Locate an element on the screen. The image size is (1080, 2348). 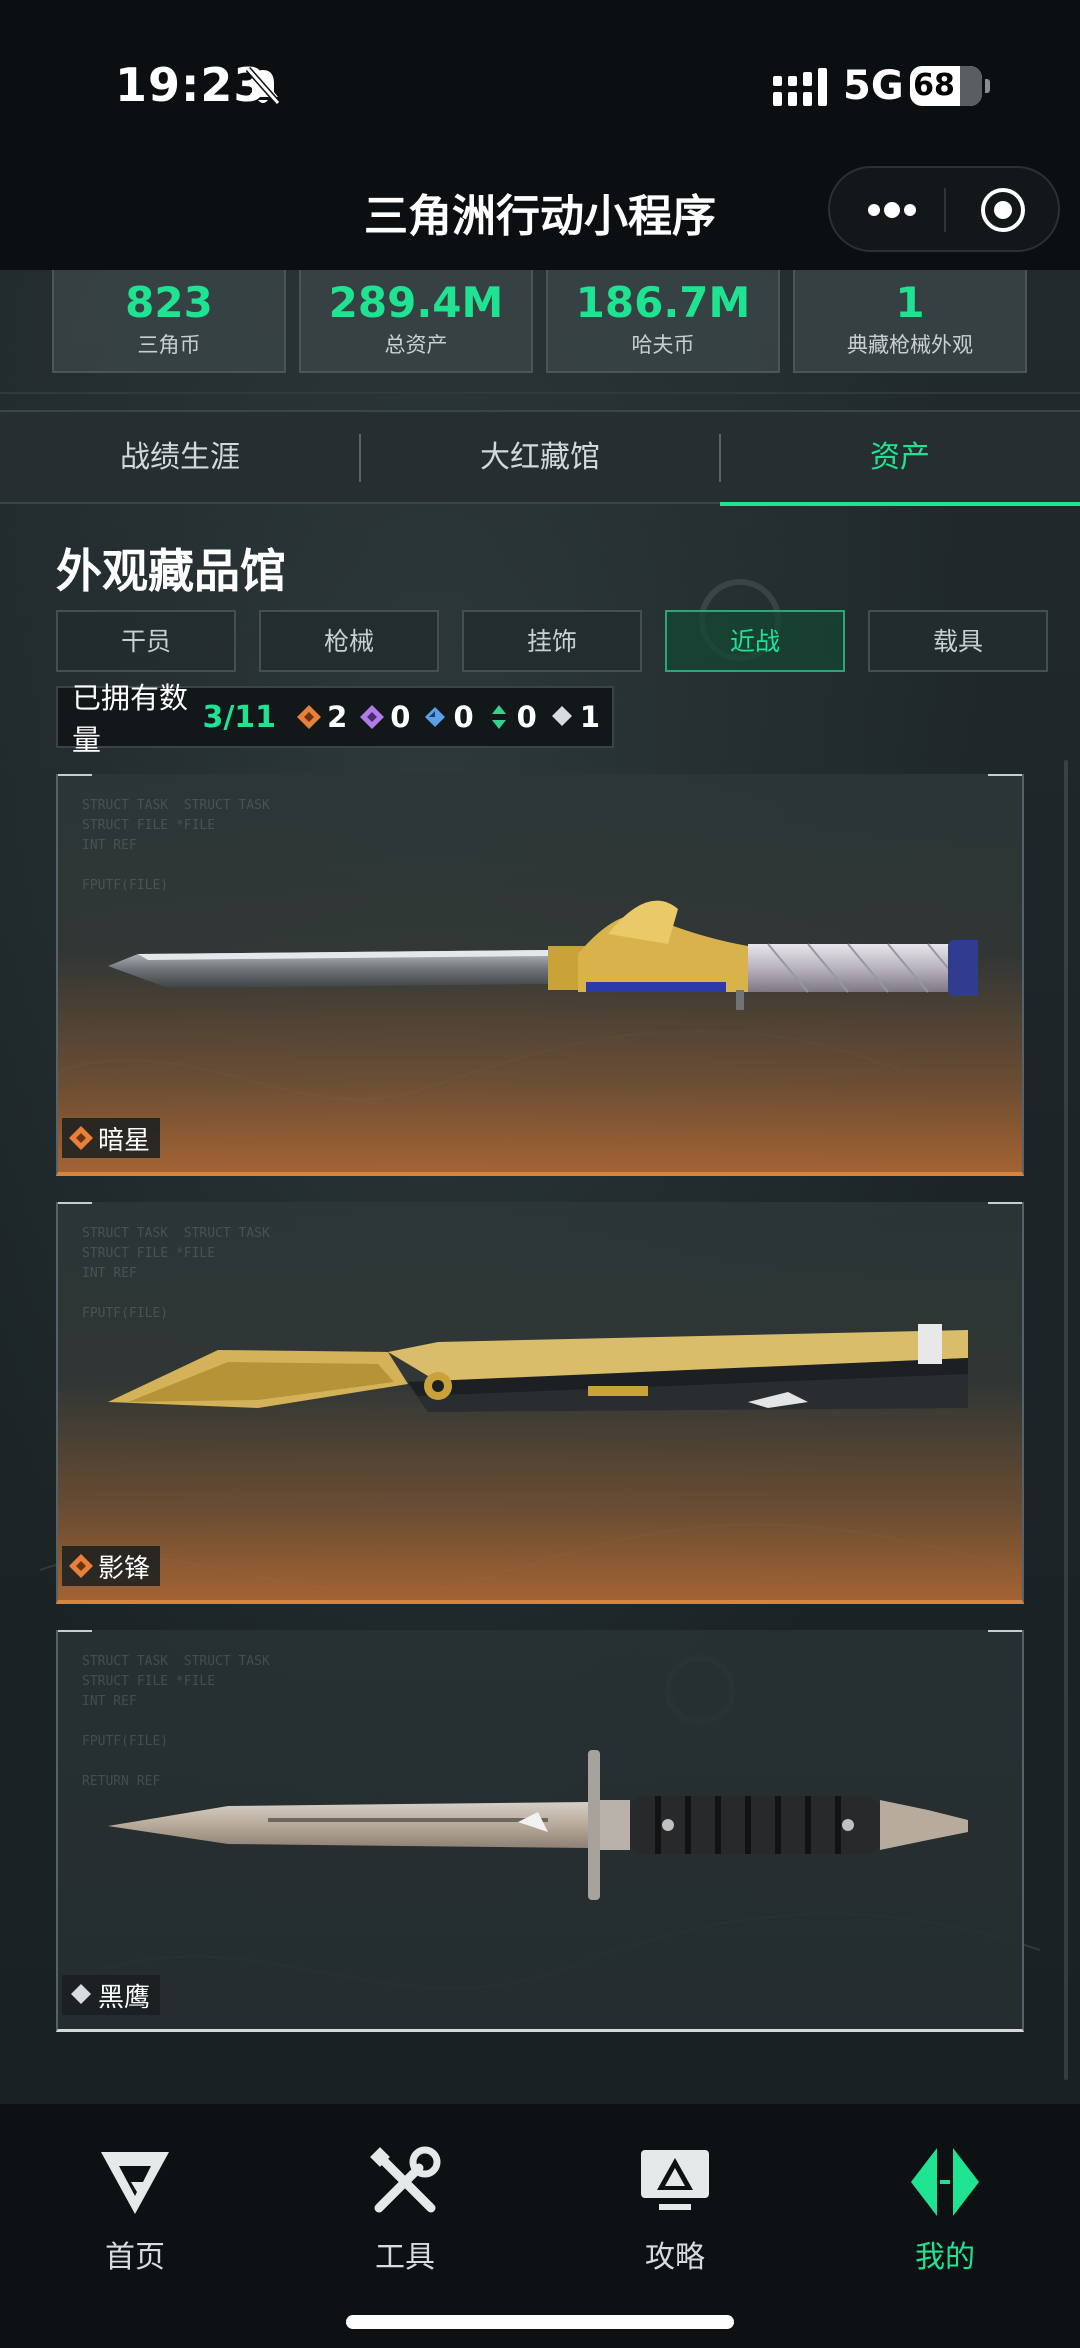
nav-profile: 我的 is located at coordinates (945, 2210).